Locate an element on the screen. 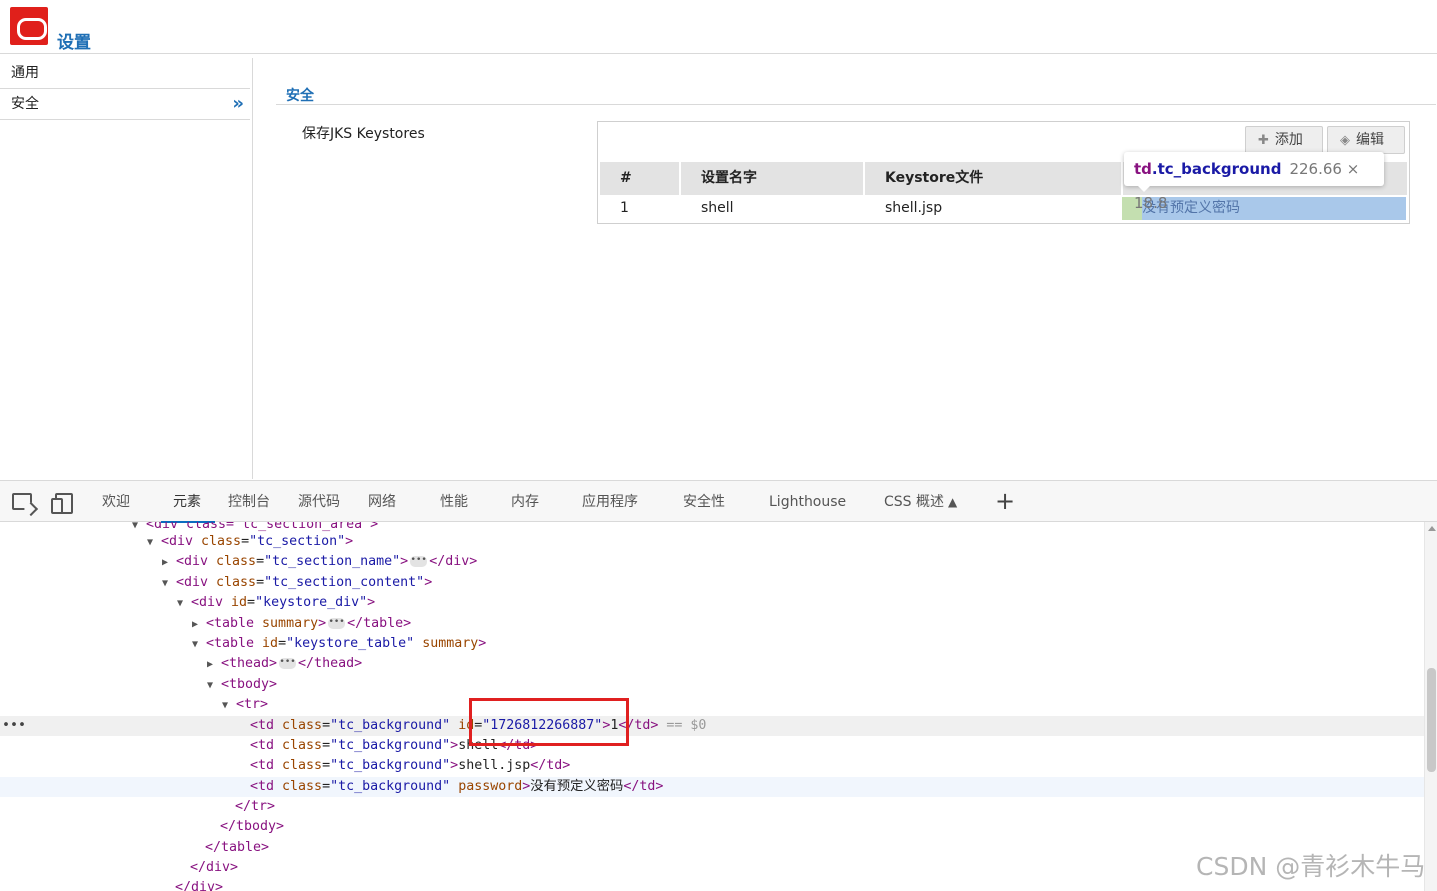  tab-elements: 元素 is located at coordinates (188, 502).